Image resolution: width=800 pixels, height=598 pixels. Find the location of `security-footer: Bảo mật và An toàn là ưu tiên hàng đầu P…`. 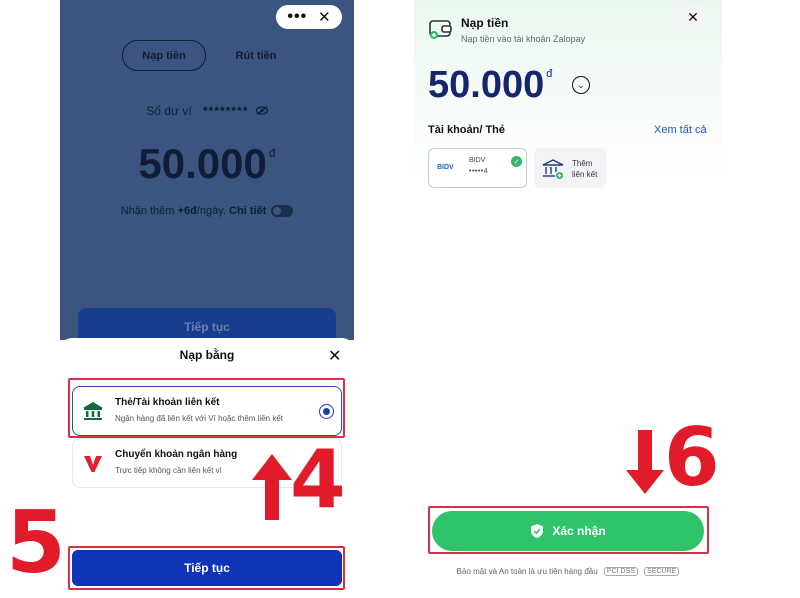

security-footer: Bảo mật và An toàn là ưu tiên hàng đầu P… is located at coordinates (568, 572).